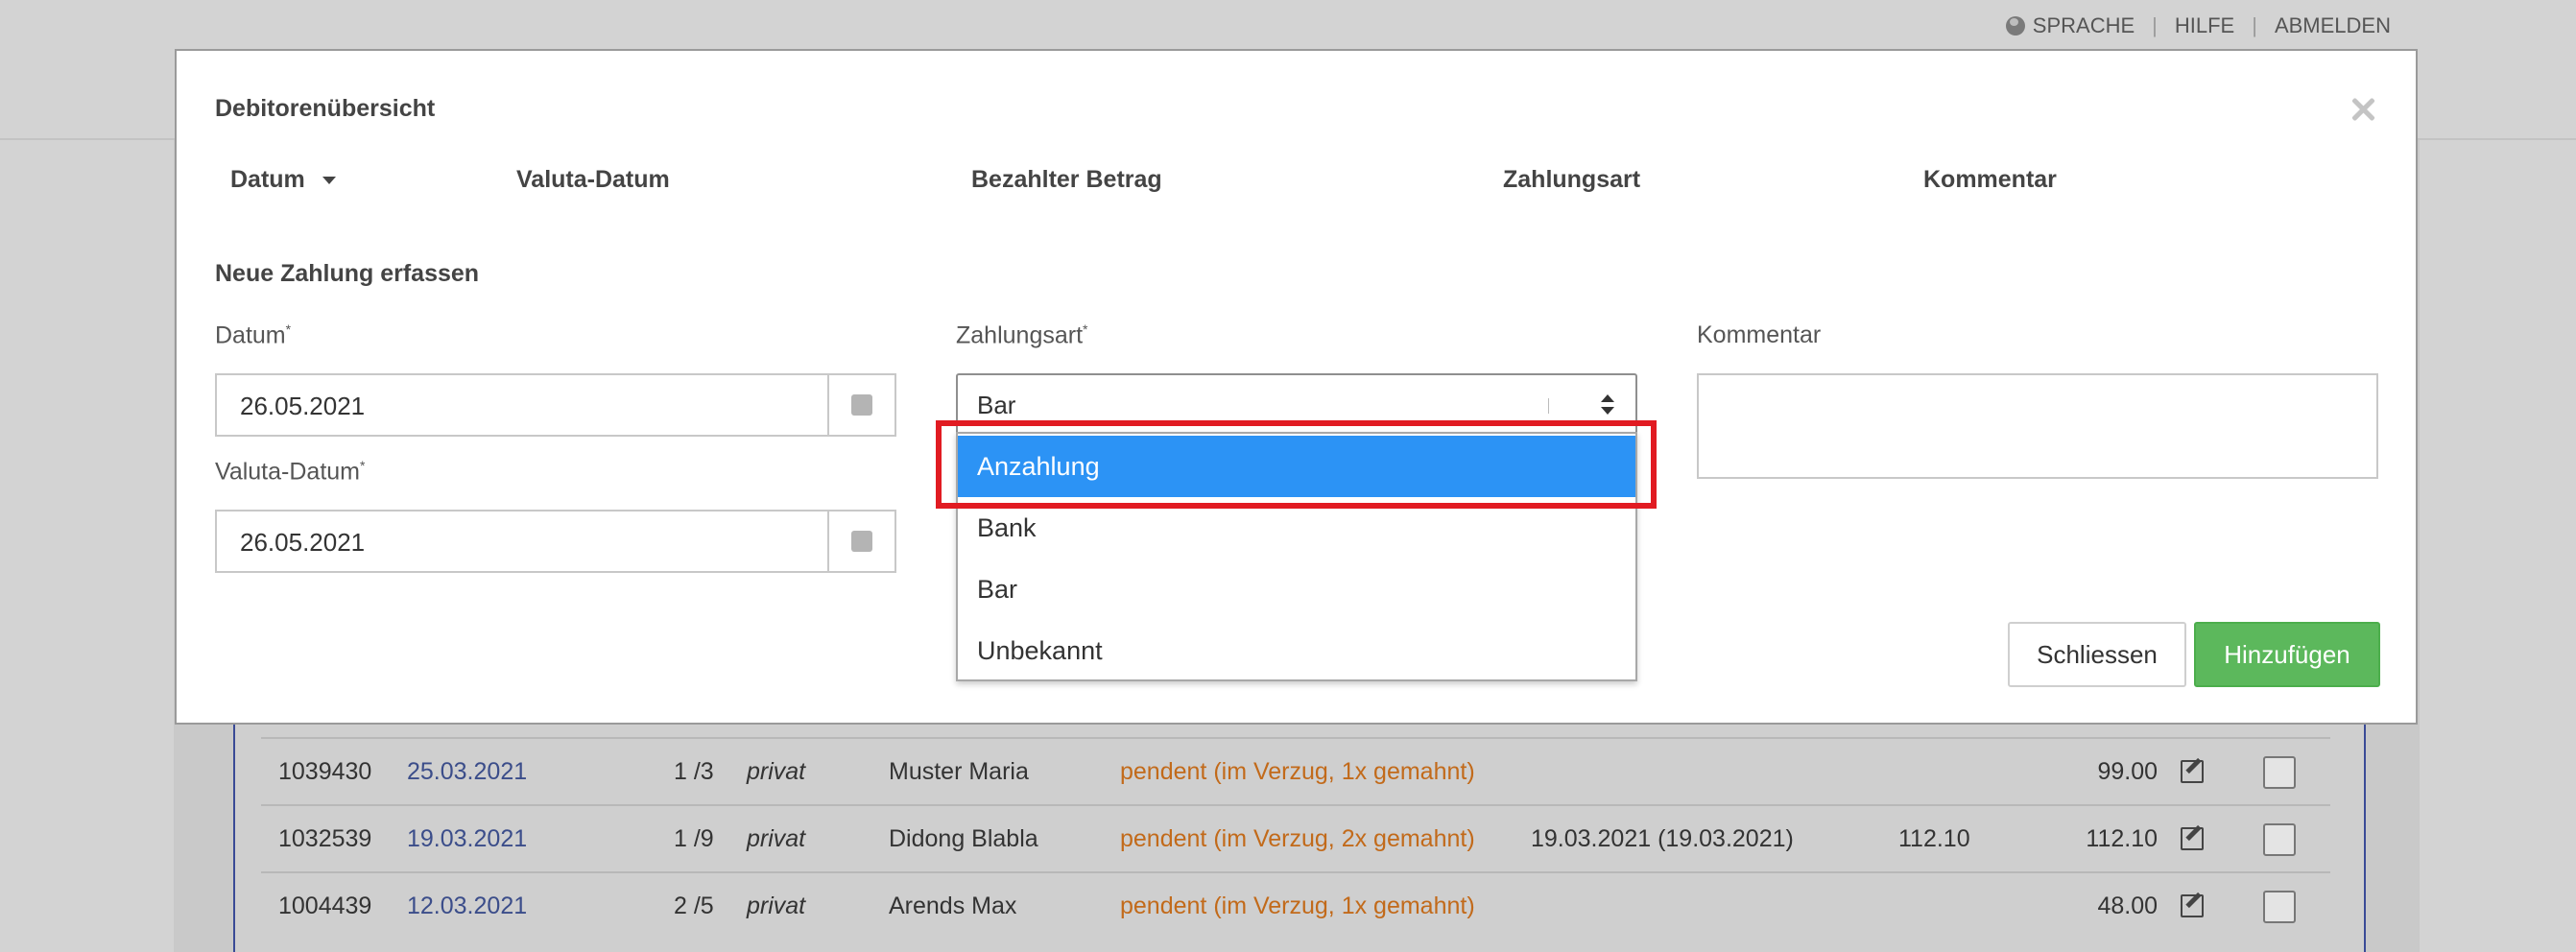 The width and height of the screenshot is (2576, 952). What do you see at coordinates (303, 543) in the screenshot?
I see `valuta-value: 26.05.2021` at bounding box center [303, 543].